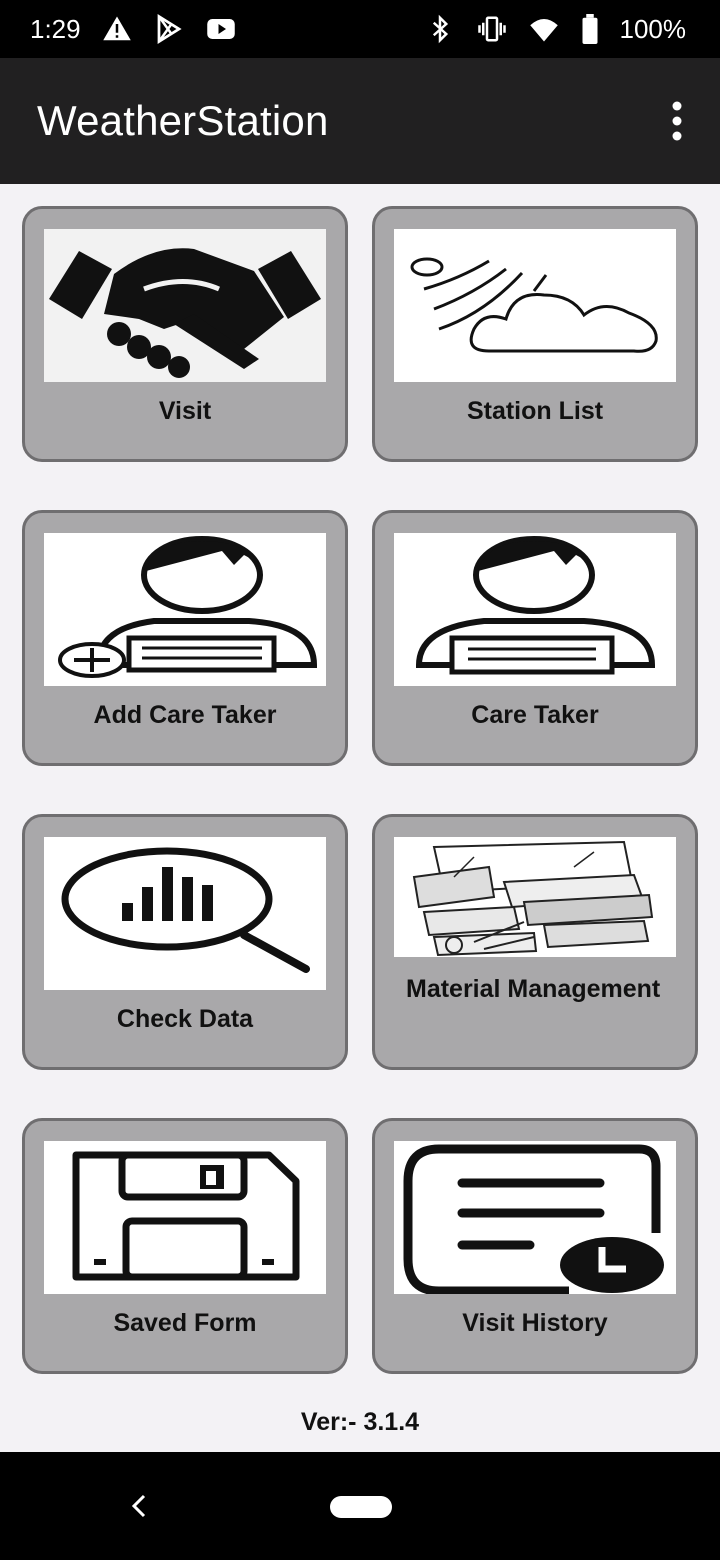 Image resolution: width=720 pixels, height=1560 pixels. I want to click on tile-saved-form: Saved Form, so click(185, 1246).